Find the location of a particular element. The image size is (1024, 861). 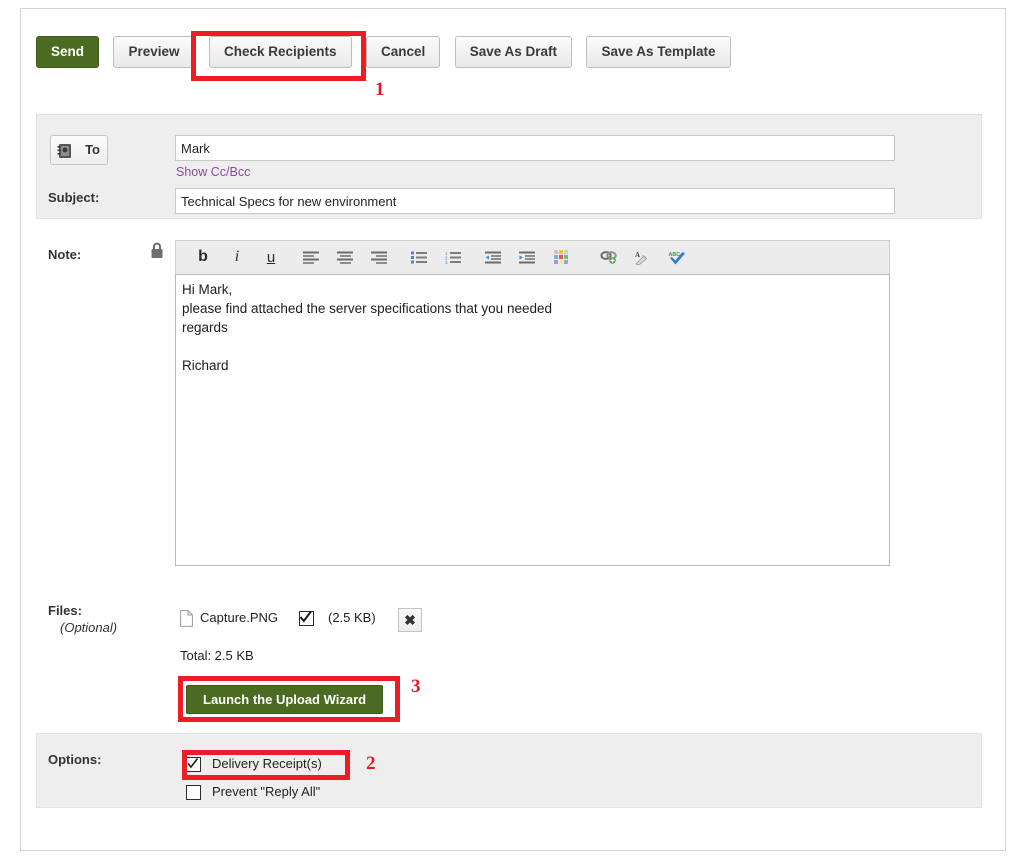

address-book-icon is located at coordinates (65, 151).